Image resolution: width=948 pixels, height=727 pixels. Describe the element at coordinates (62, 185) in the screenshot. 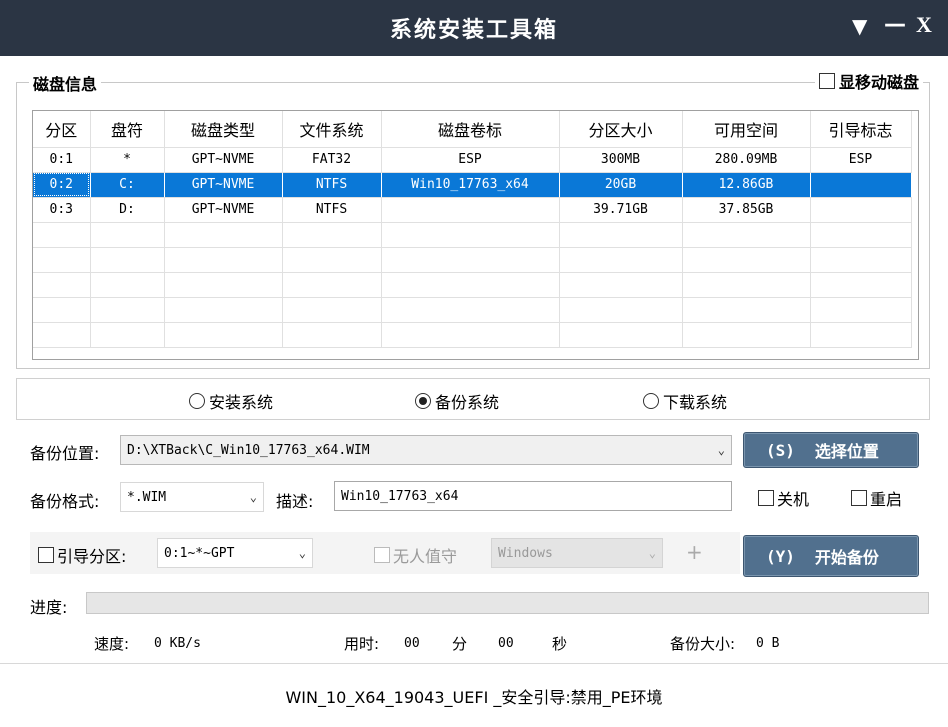

I see `cell-partition: 0:2` at that location.